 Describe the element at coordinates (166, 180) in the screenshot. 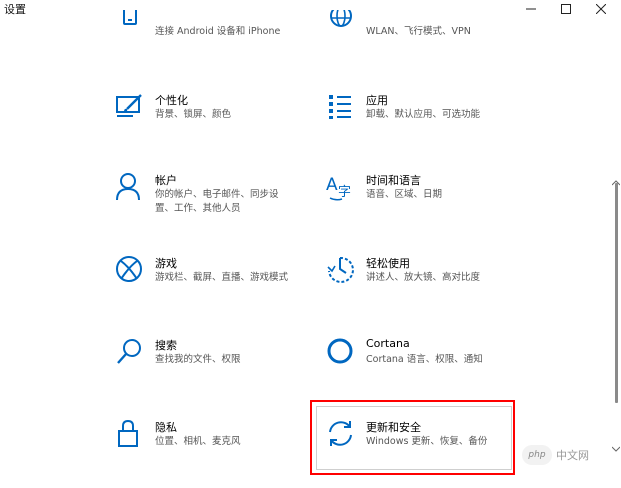

I see `tile-accounts-name: 帐户` at that location.